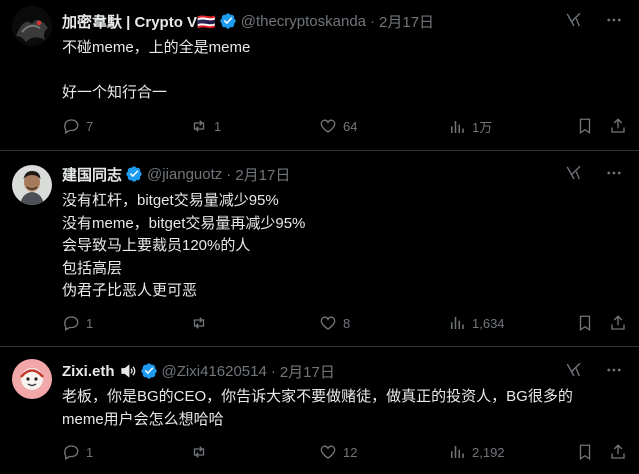 This screenshot has width=639, height=474. I want to click on tweet-text: 不碰meme，上的全是meme 好一个知行合一, so click(340, 71).